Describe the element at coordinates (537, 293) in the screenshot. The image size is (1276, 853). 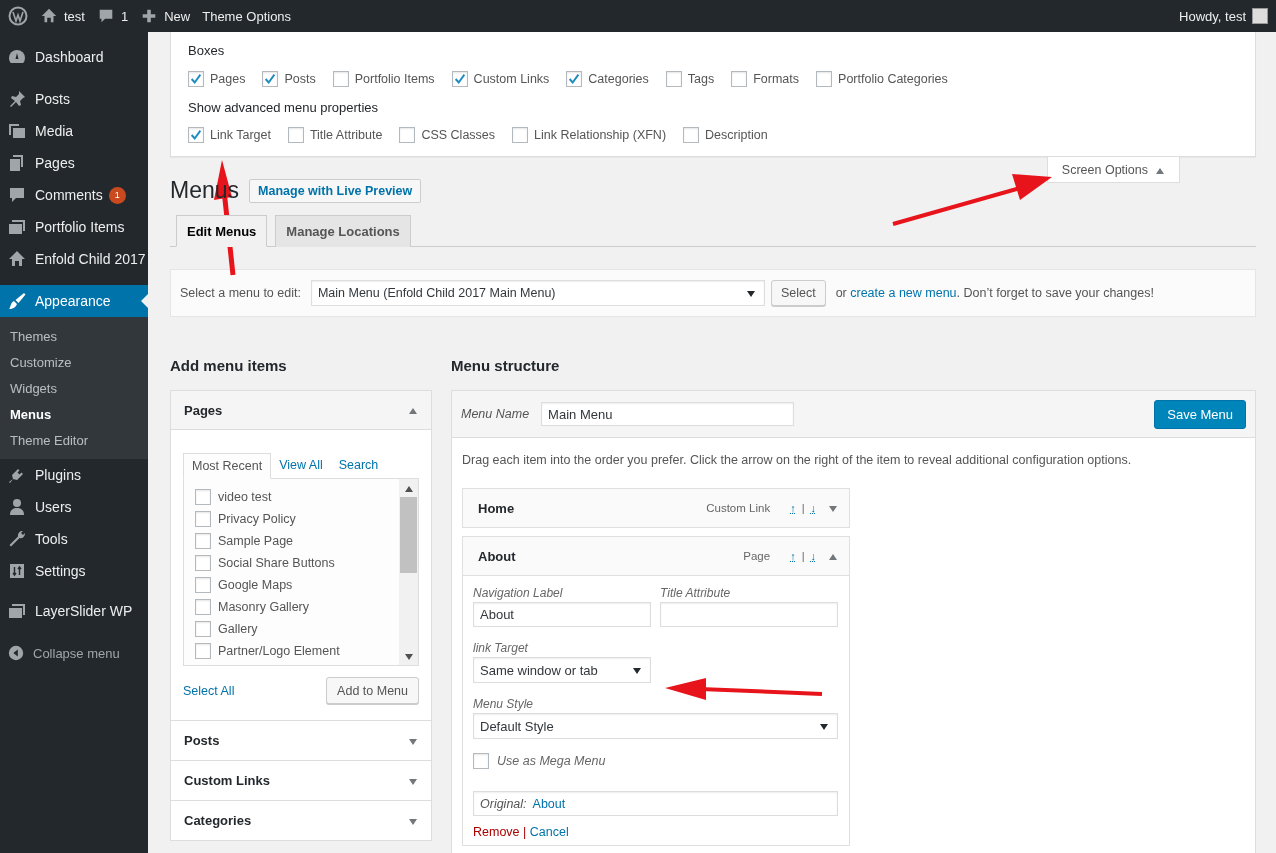
I see `menu-dropdown: Main Menu (Enfold Child 2017 Main Menu)` at that location.